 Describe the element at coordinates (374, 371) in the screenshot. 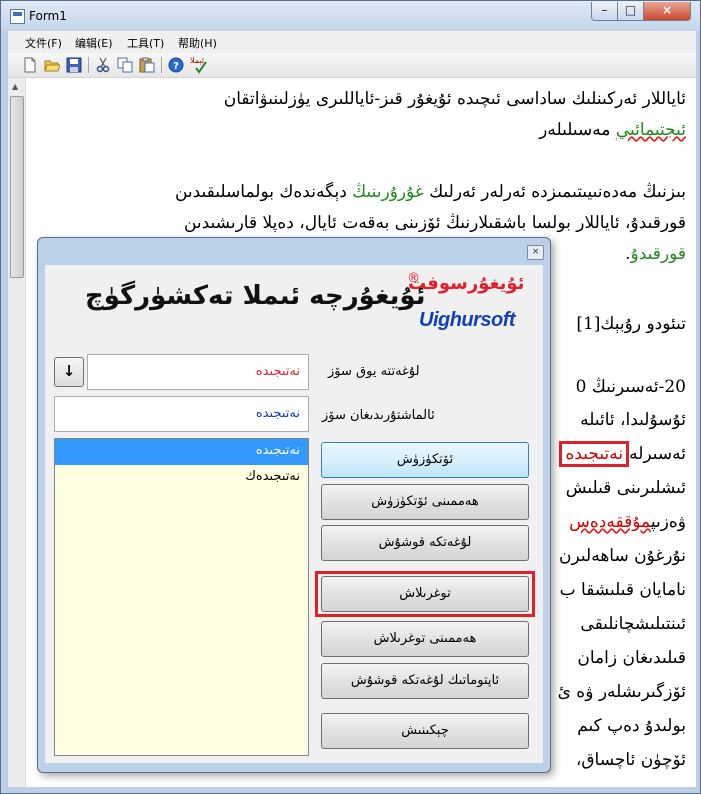

I see `label-not-in-dictionary: لۇغەتتە يوق سۆز` at that location.